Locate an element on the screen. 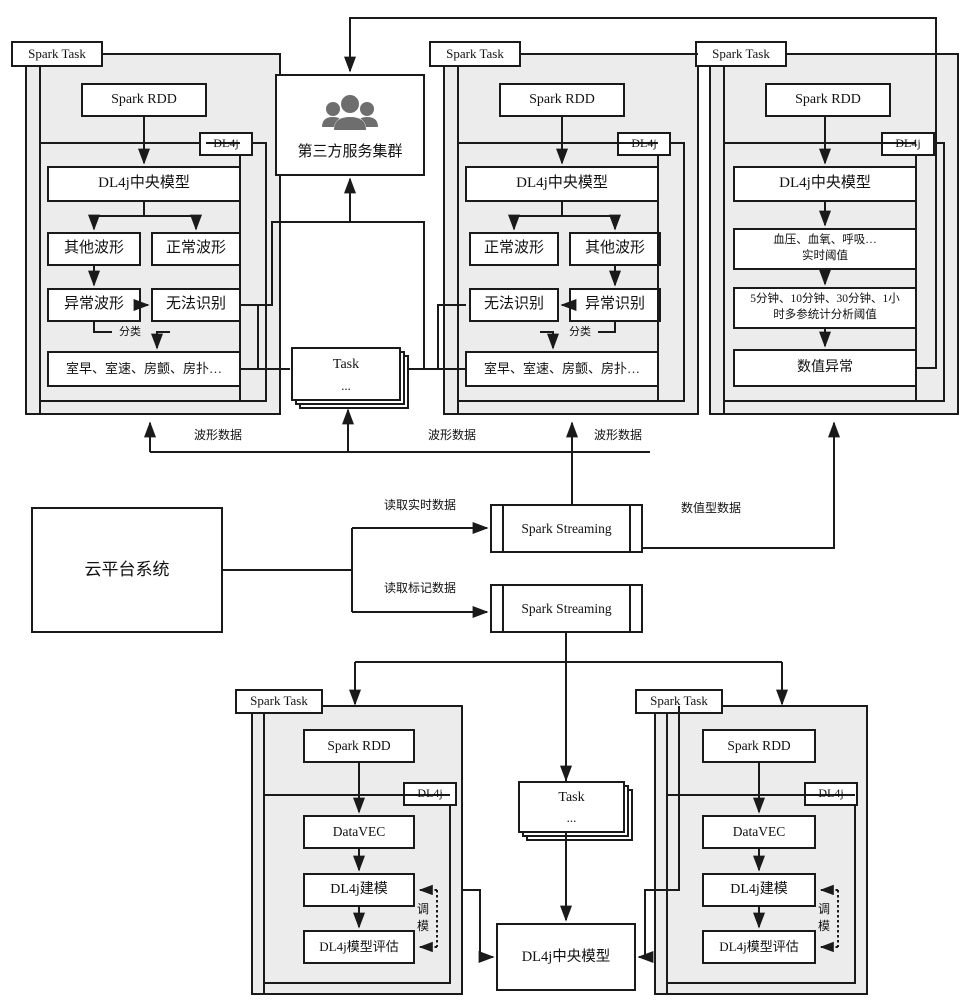 This screenshot has height=1000, width=976. bottom-right-spark-task-group is located at coordinates (751, 842).